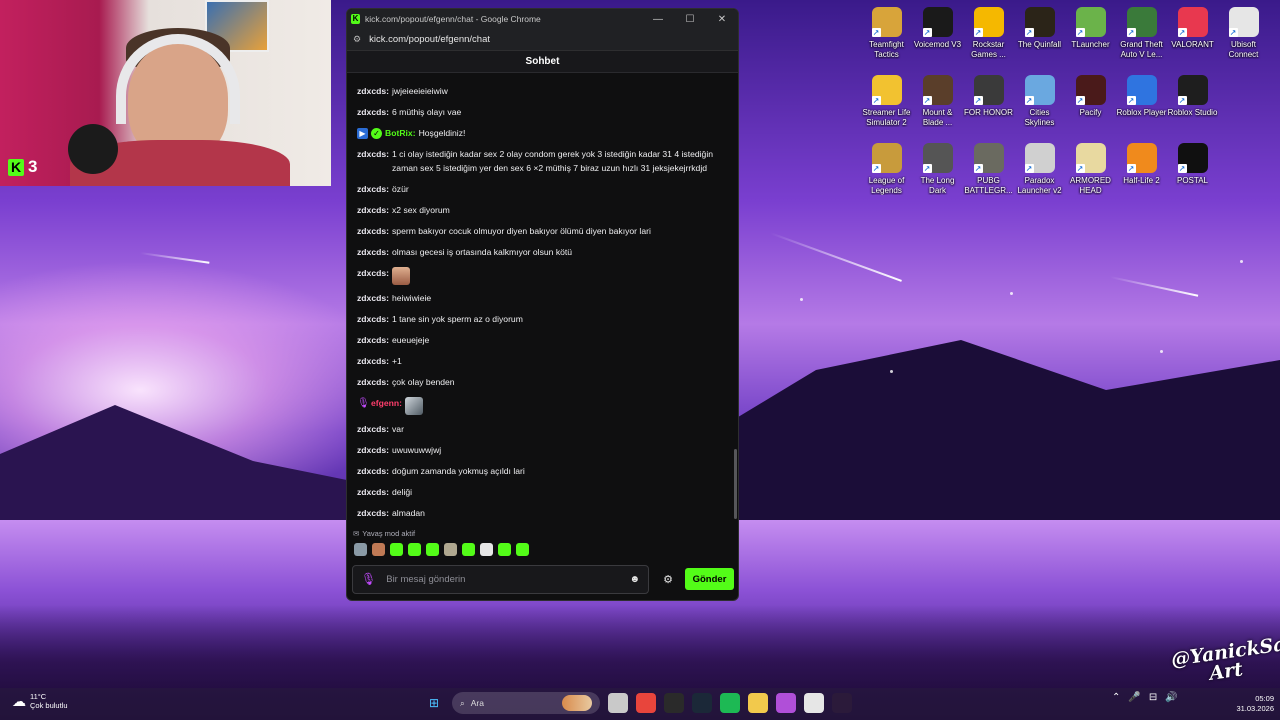  What do you see at coordinates (1134, 697) in the screenshot?
I see `microphone-tray-icon: 🎤` at bounding box center [1134, 697].